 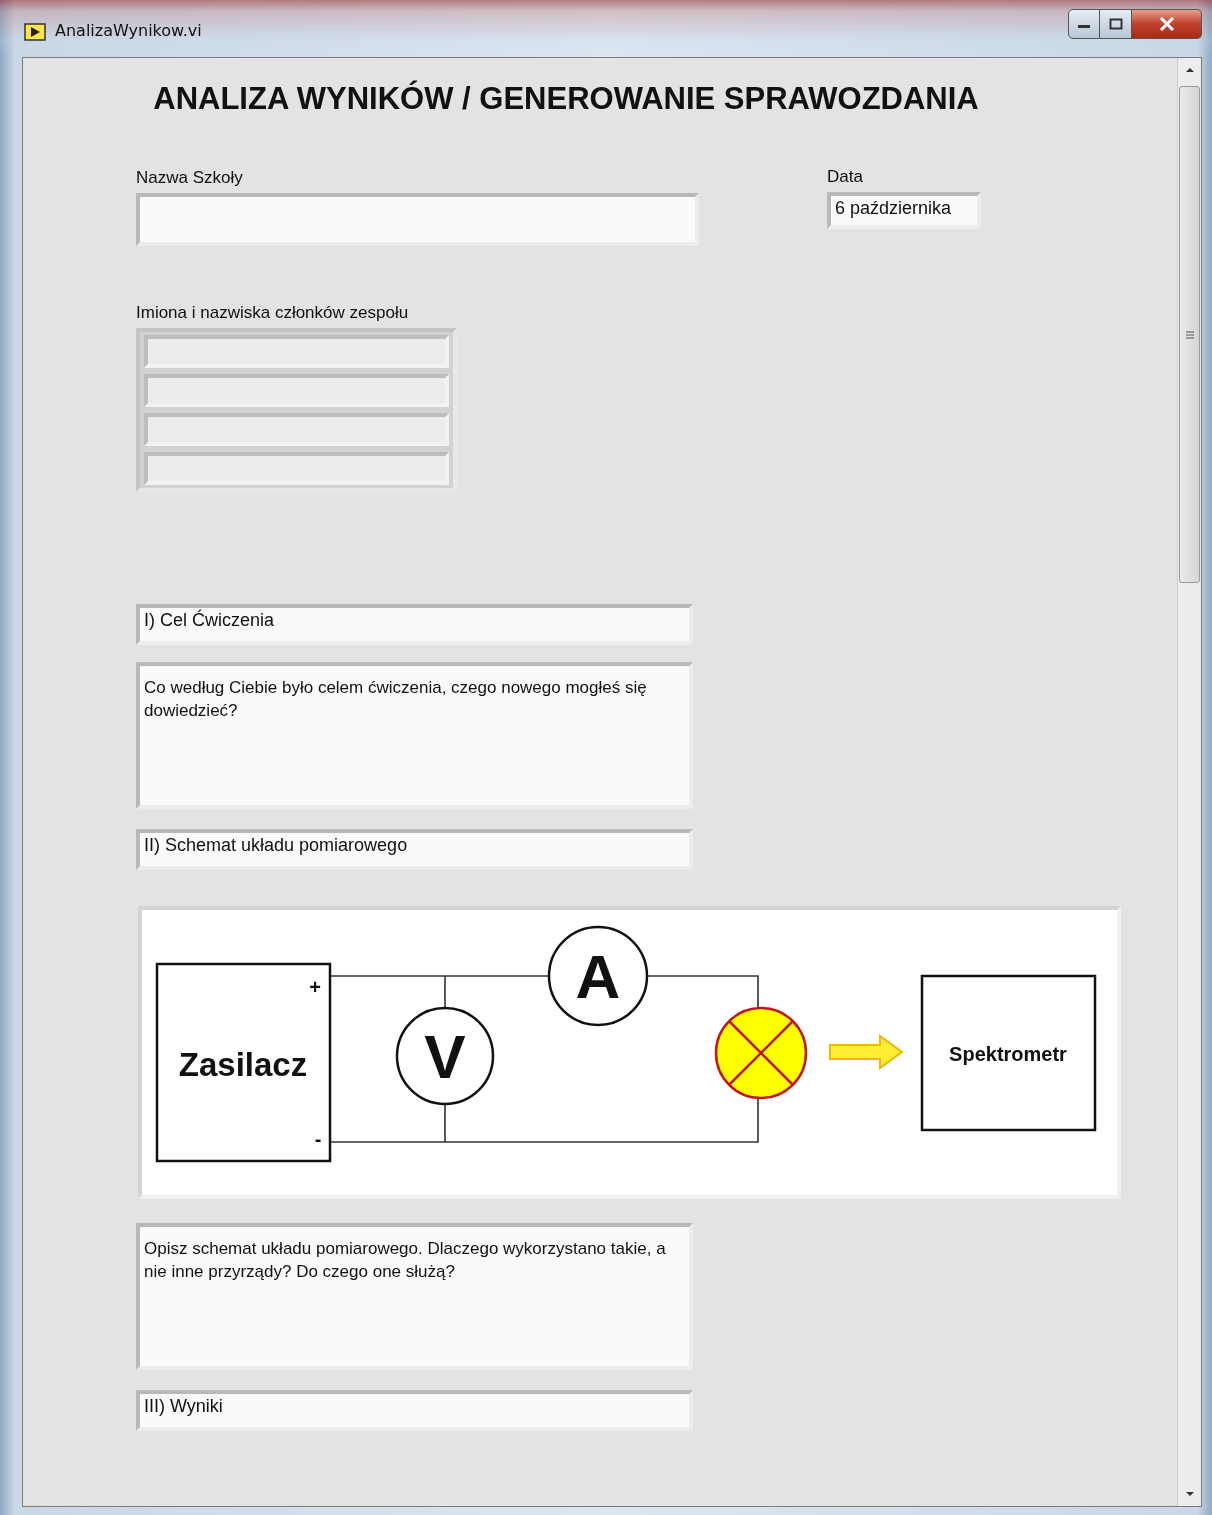 What do you see at coordinates (904, 210) in the screenshot?
I see `date-field: 6 października` at bounding box center [904, 210].